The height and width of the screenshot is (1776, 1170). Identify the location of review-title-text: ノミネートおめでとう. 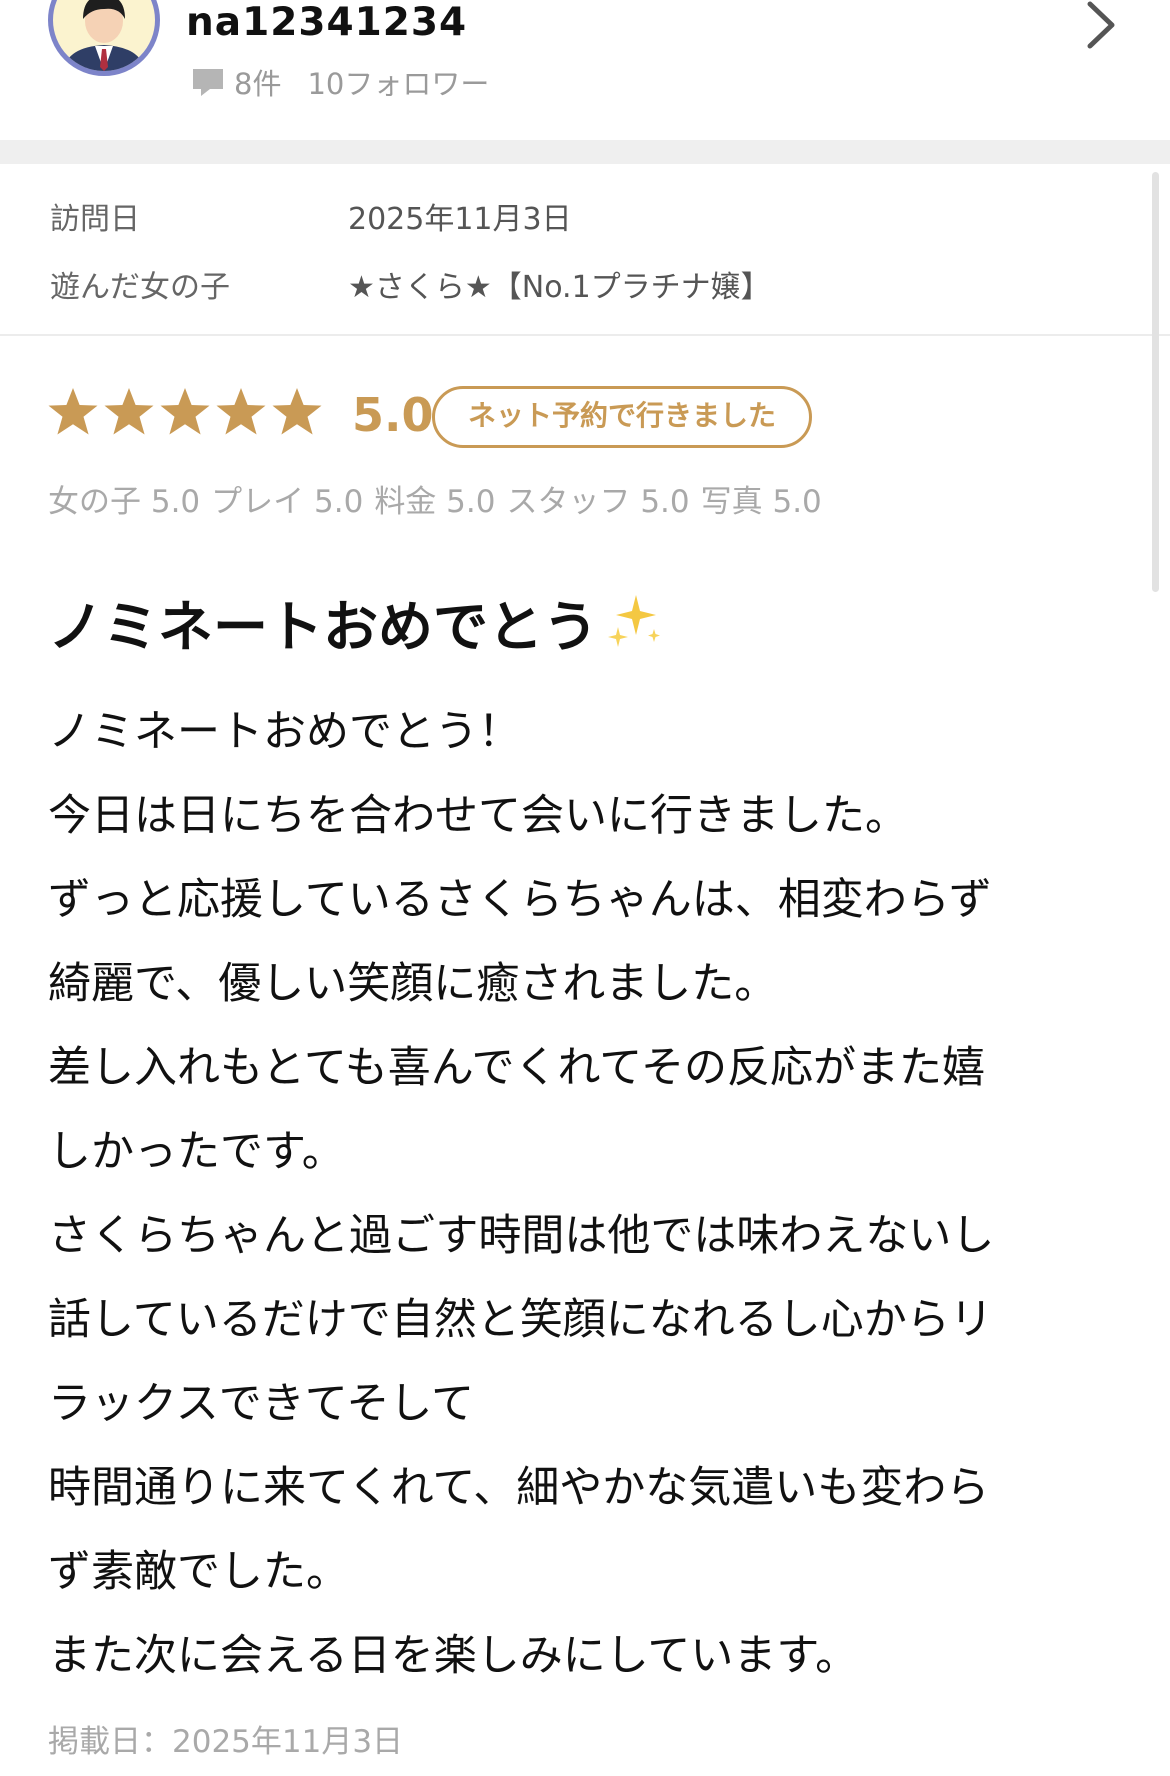
(323, 627).